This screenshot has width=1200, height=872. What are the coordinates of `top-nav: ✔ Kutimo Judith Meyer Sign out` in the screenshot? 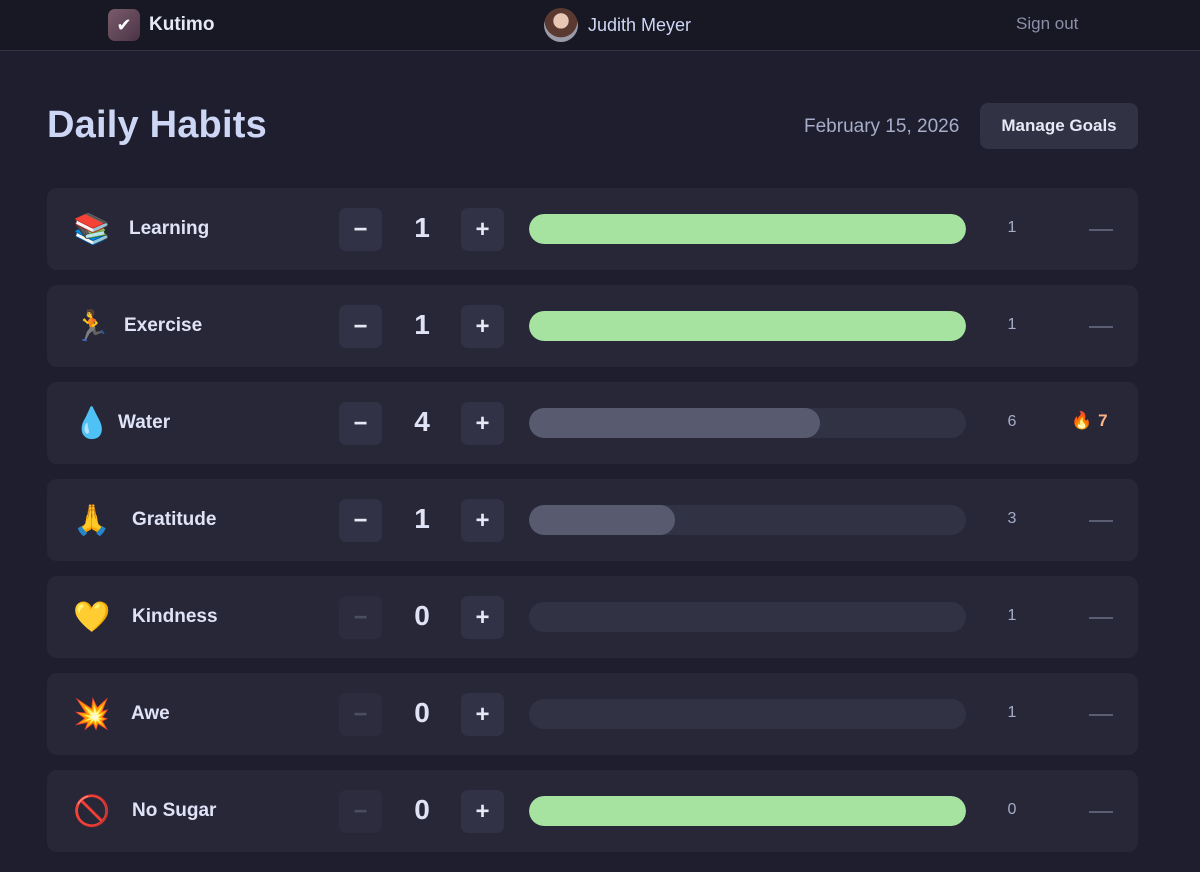 It's located at (600, 25).